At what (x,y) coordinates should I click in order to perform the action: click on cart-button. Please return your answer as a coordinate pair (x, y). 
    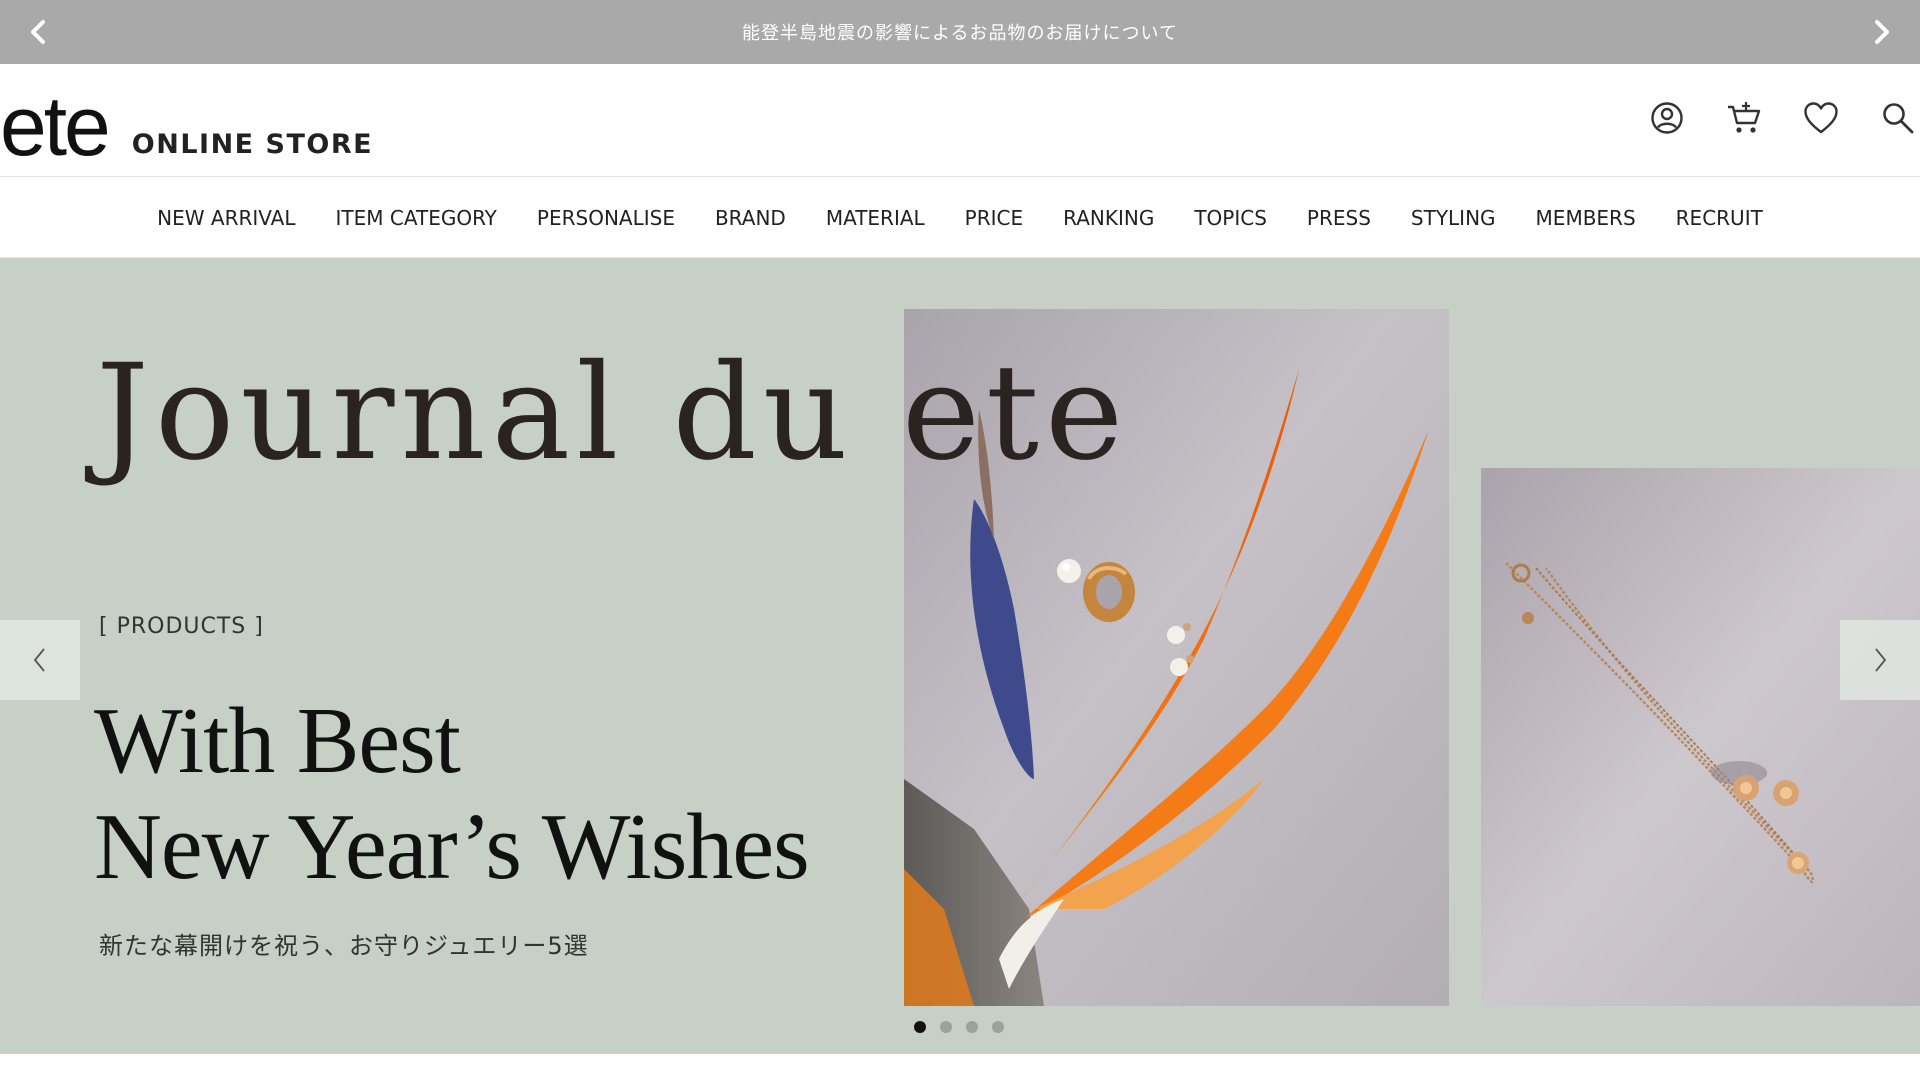
    Looking at the image, I should click on (1744, 118).